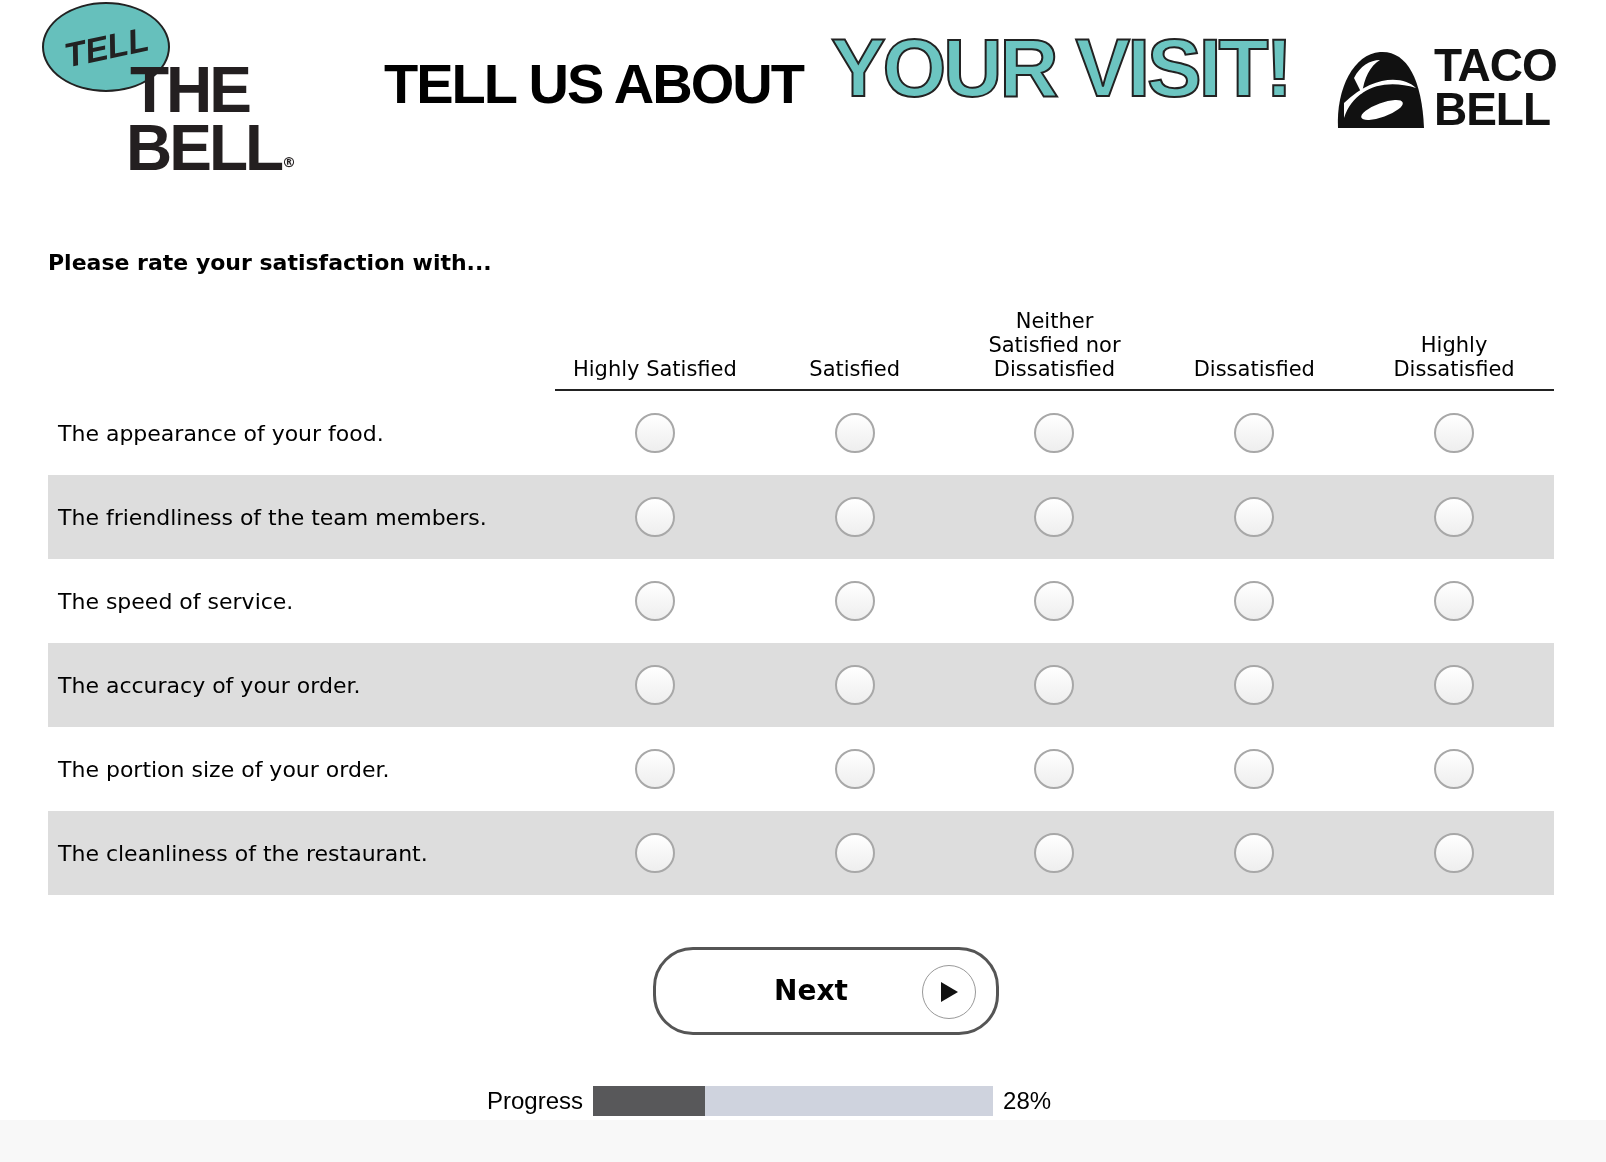  I want to click on progress-reading: 28%, so click(1027, 1101).